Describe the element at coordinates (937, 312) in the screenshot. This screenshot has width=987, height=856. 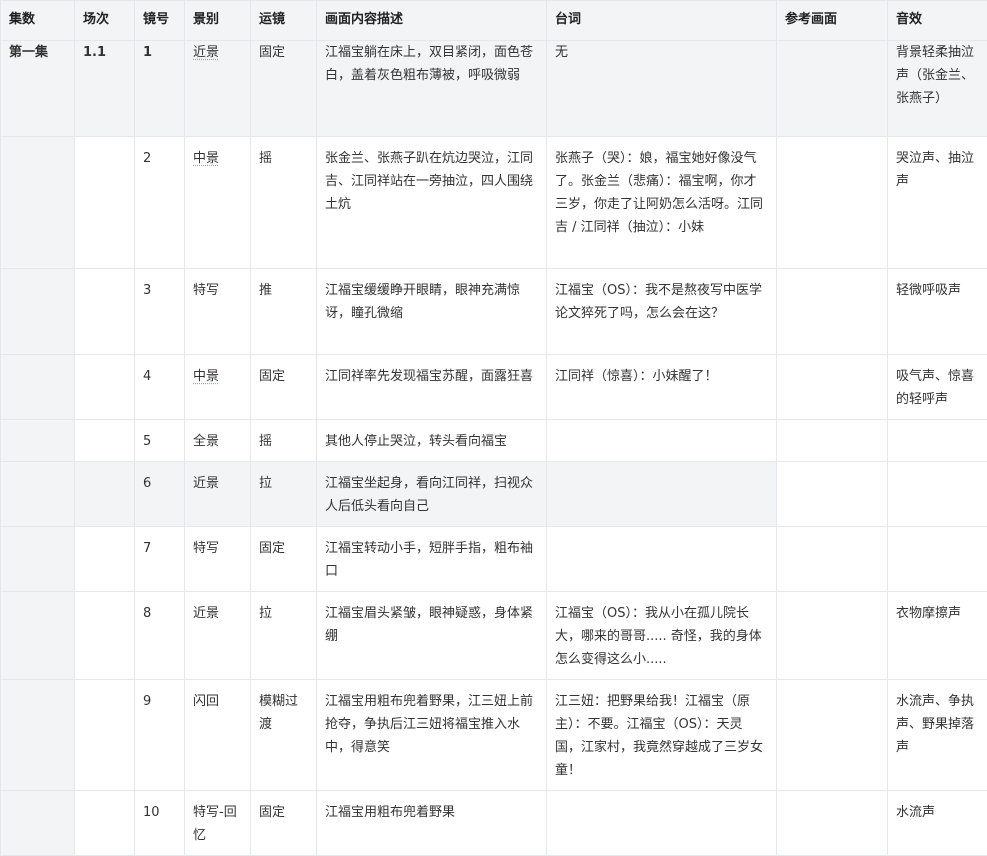
I see `cell-sound: 轻微呼吸声` at that location.